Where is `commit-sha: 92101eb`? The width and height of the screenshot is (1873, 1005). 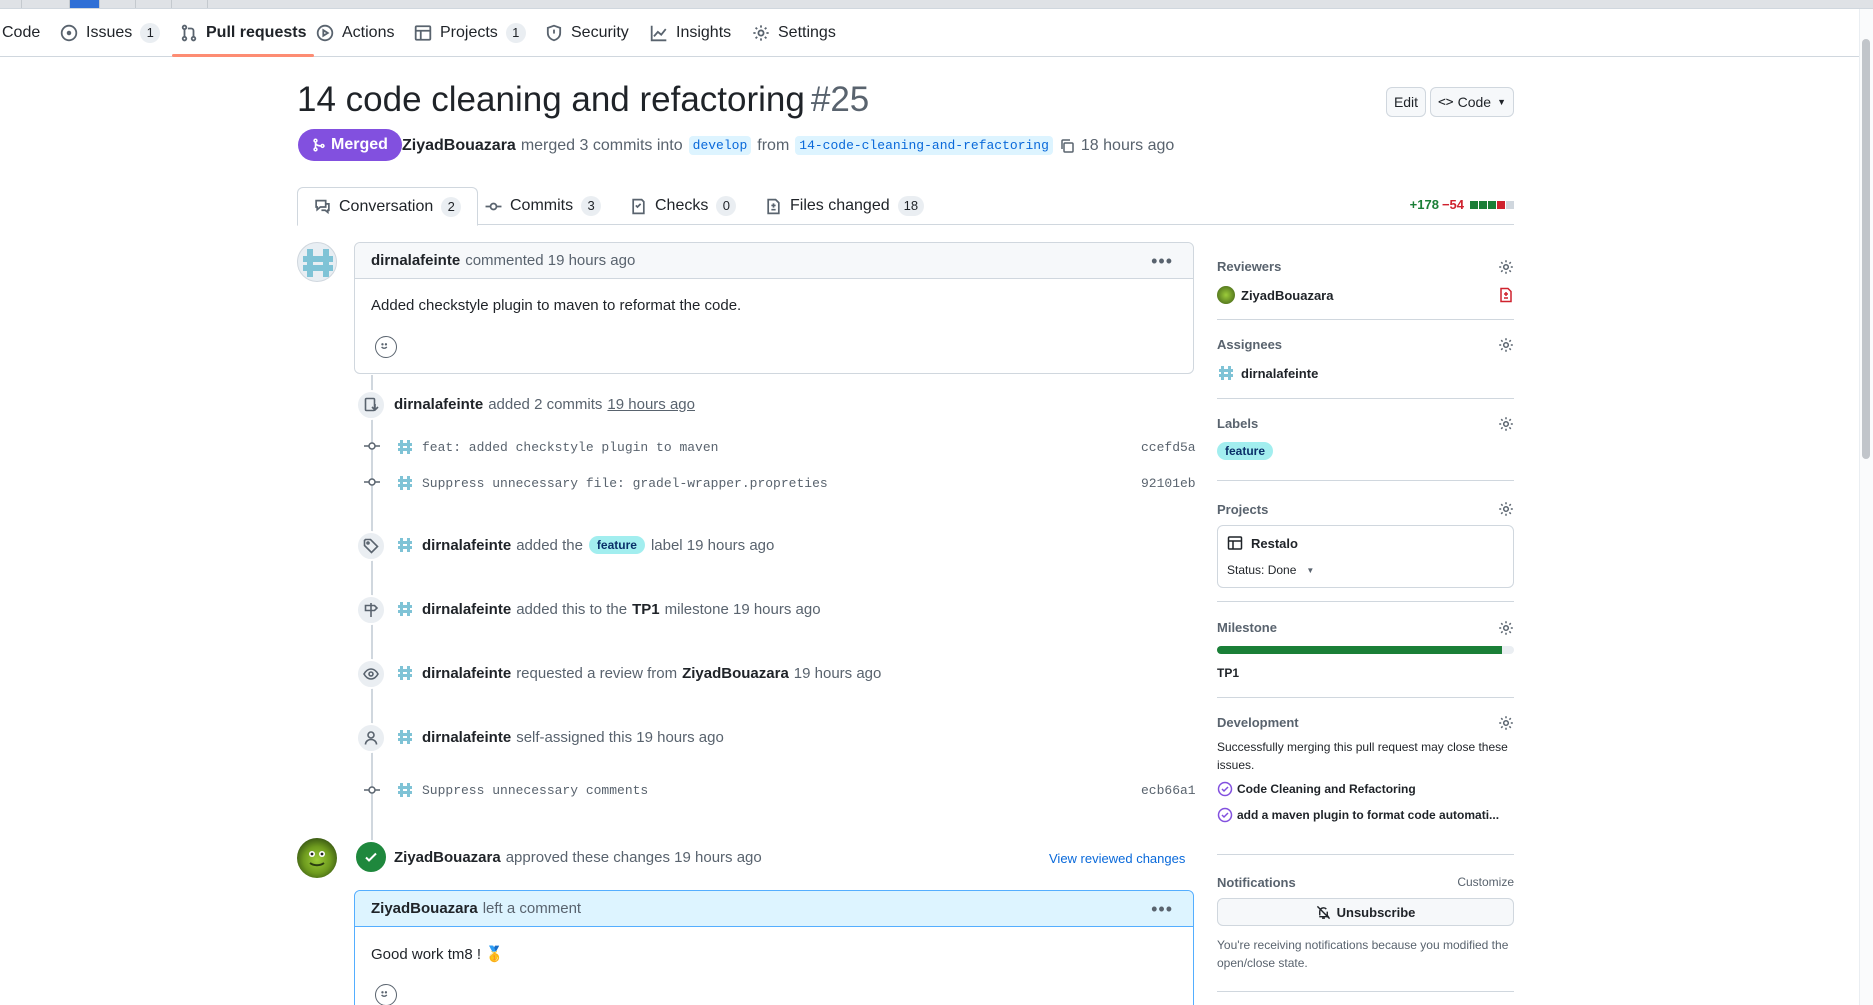
commit-sha: 92101eb is located at coordinates (1168, 483).